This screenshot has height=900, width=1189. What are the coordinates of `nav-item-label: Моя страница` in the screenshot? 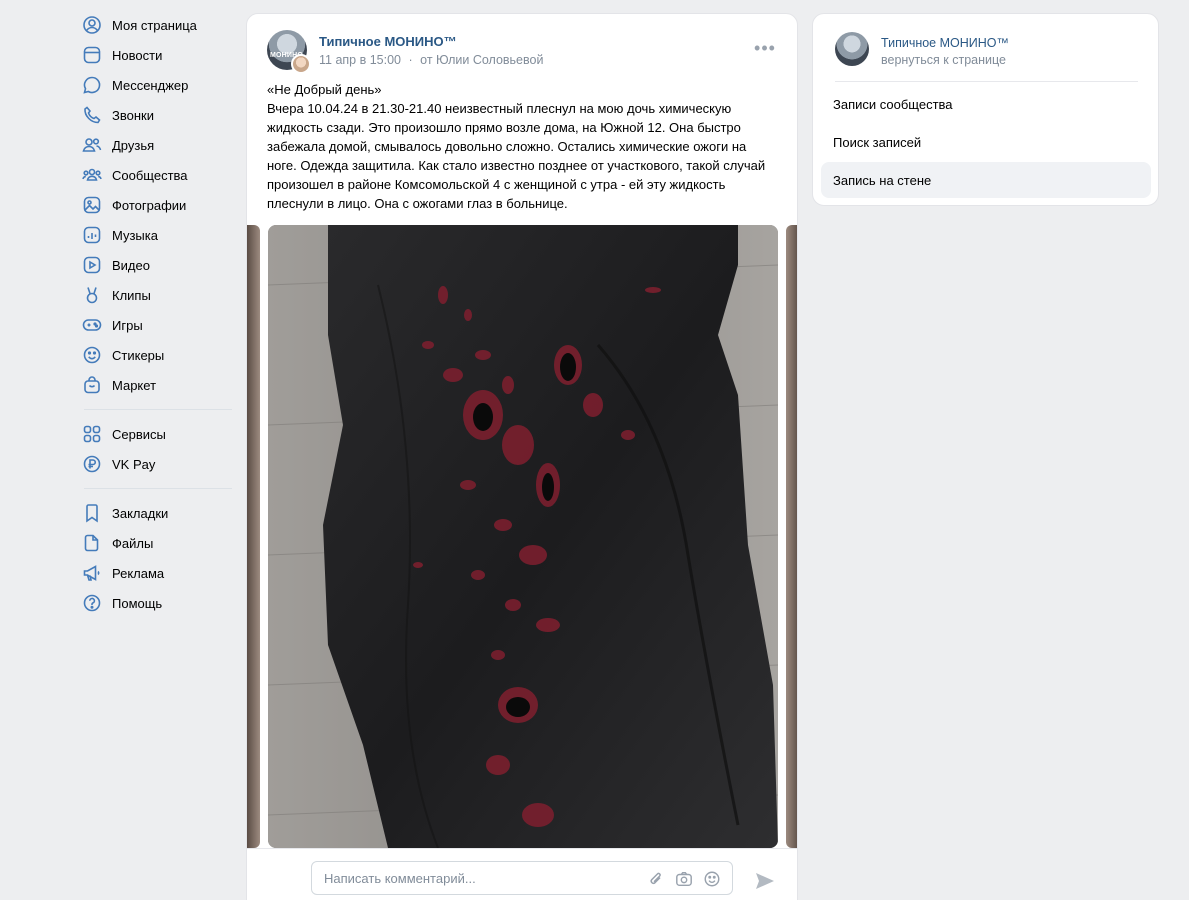 It's located at (154, 25).